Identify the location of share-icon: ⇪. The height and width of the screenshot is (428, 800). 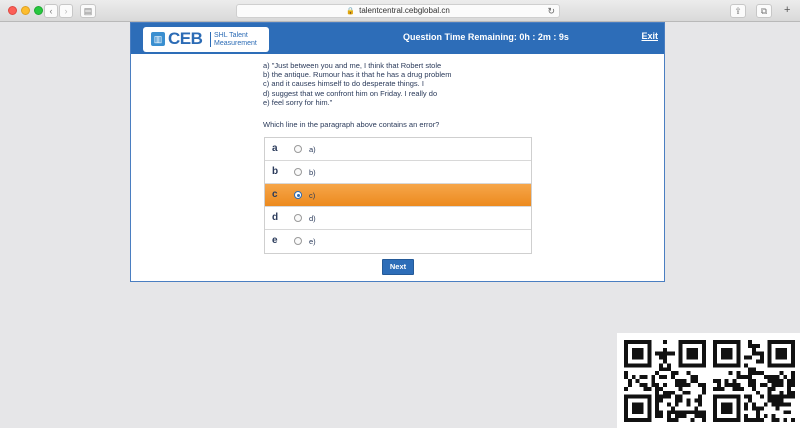
(738, 11).